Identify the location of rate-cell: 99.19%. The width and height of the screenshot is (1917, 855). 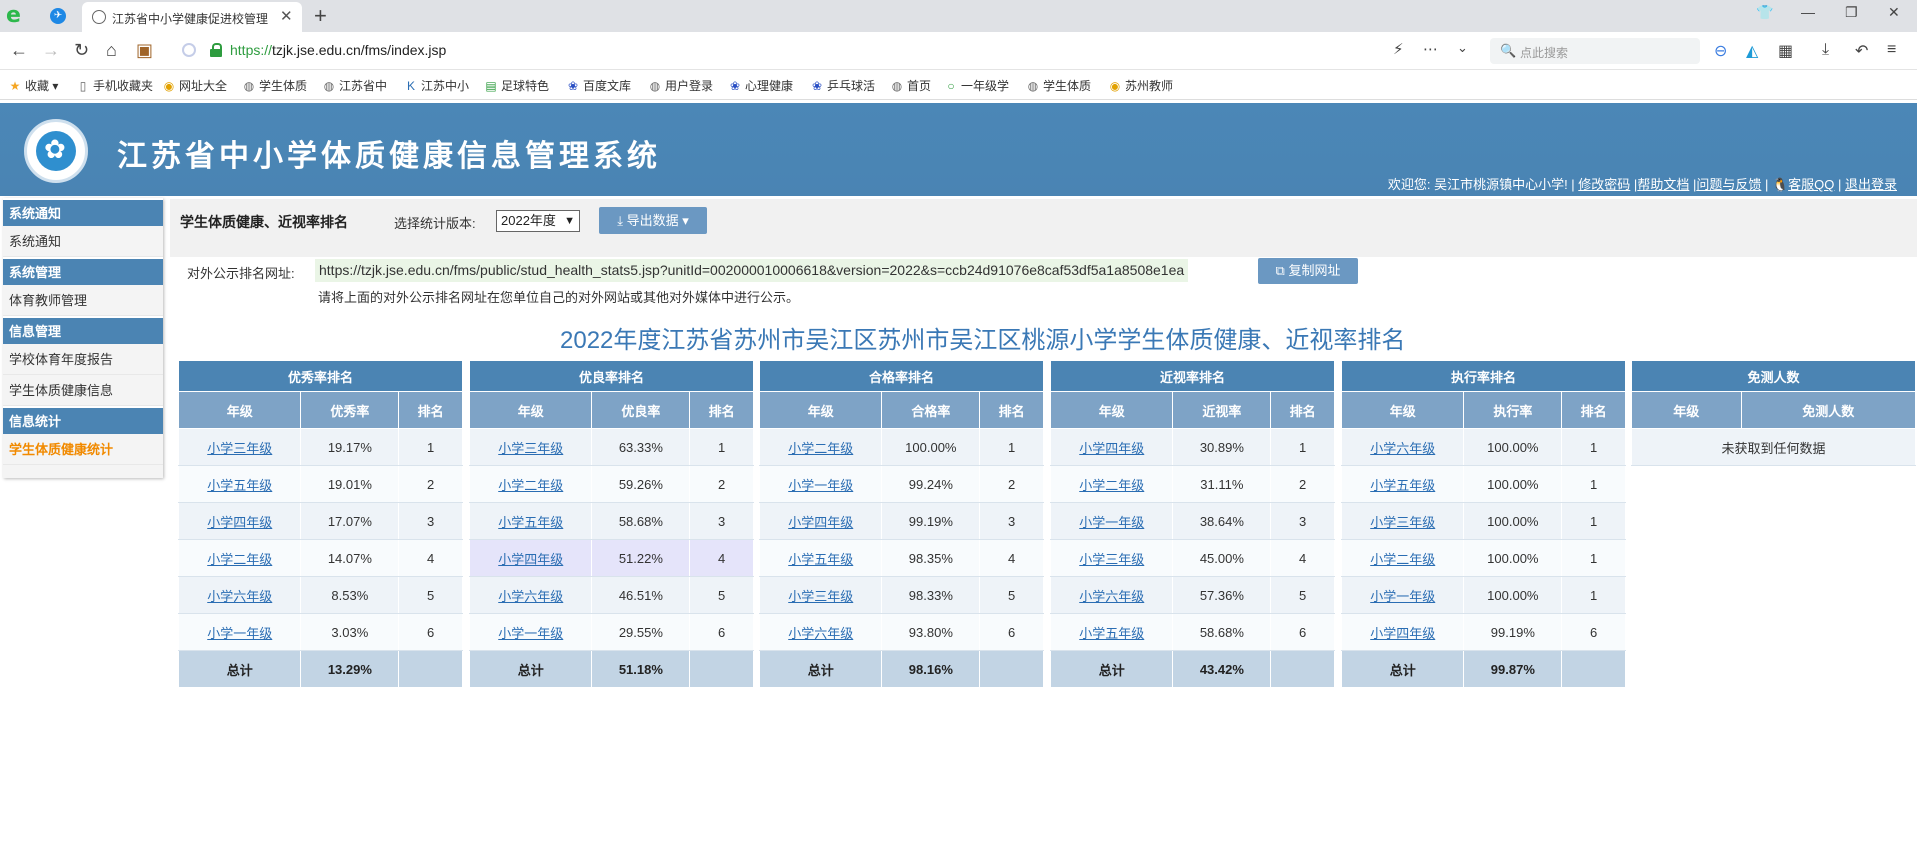
(1513, 632).